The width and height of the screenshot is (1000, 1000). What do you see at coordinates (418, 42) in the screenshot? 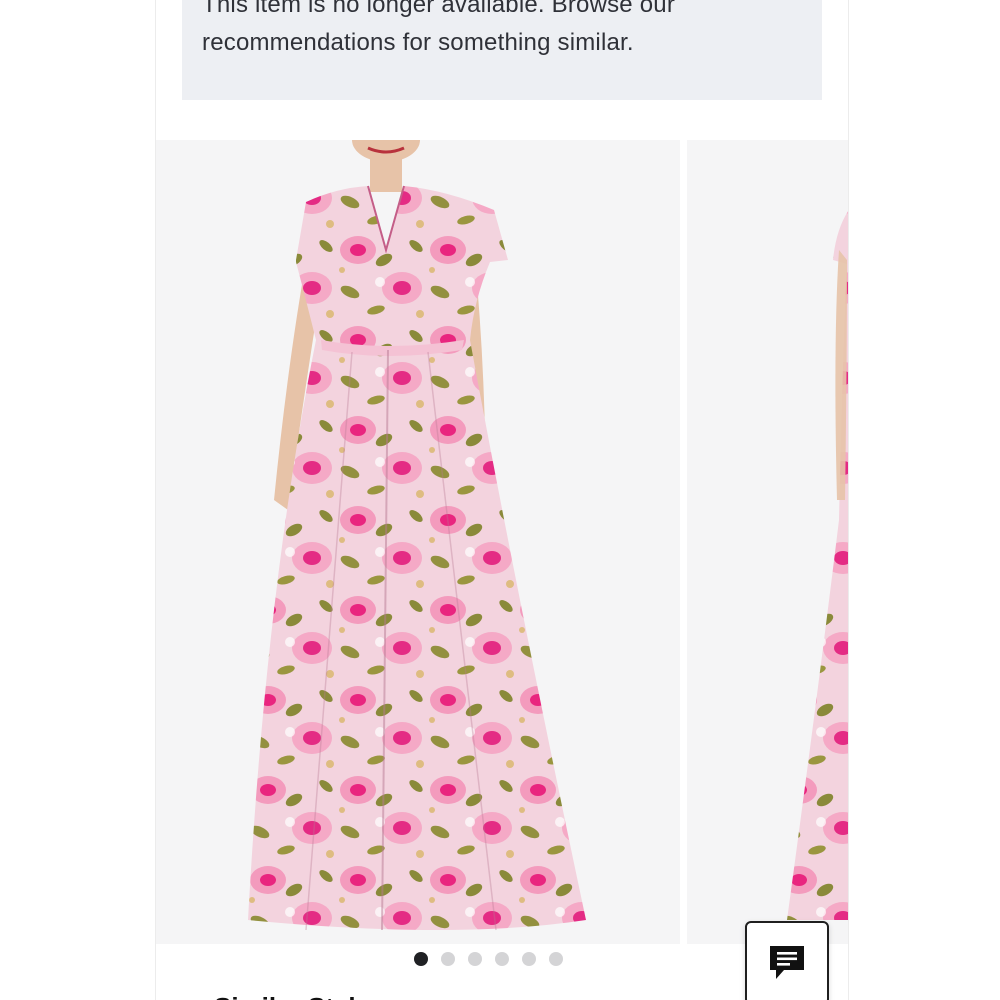
I see `notice-line-2: recommendations for something similar.` at bounding box center [418, 42].